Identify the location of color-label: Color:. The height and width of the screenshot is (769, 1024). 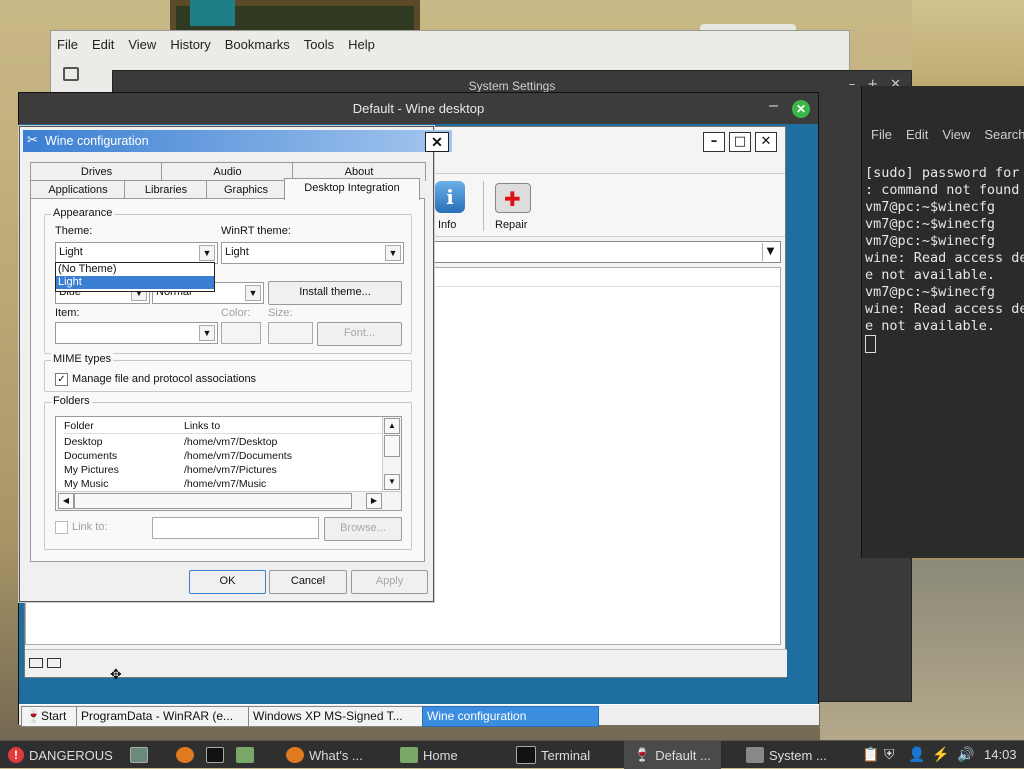
(236, 313).